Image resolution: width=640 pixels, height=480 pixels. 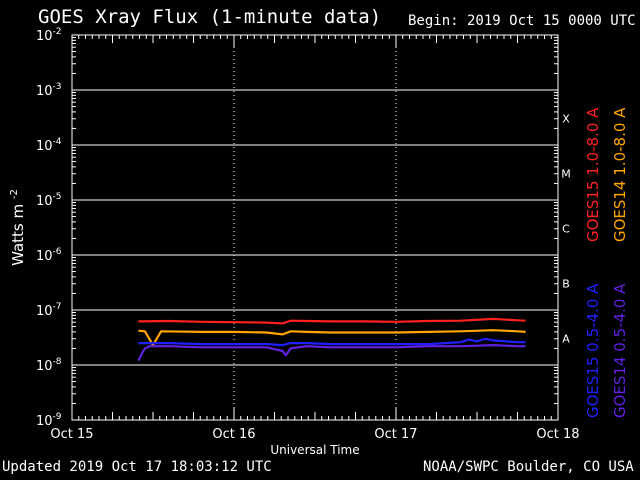 I want to click on x-tick-label: Oct 16, so click(x=233, y=434).